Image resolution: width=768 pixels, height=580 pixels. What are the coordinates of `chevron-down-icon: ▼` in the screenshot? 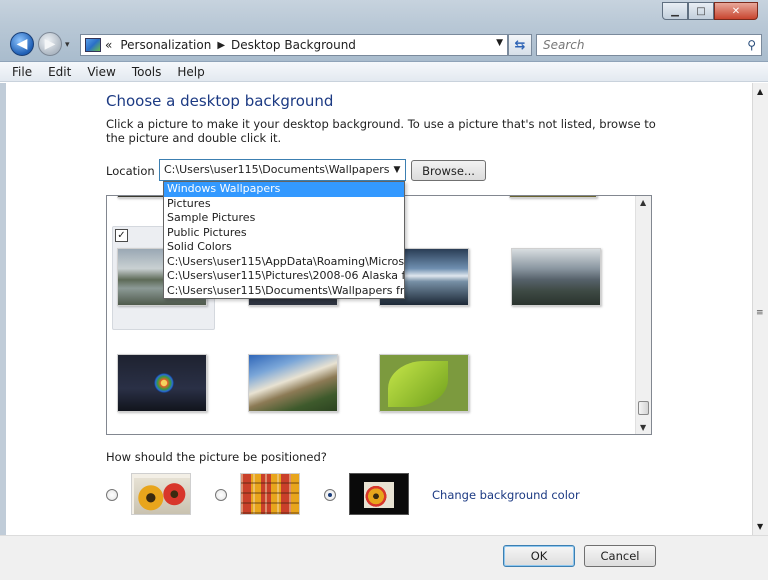 It's located at (397, 170).